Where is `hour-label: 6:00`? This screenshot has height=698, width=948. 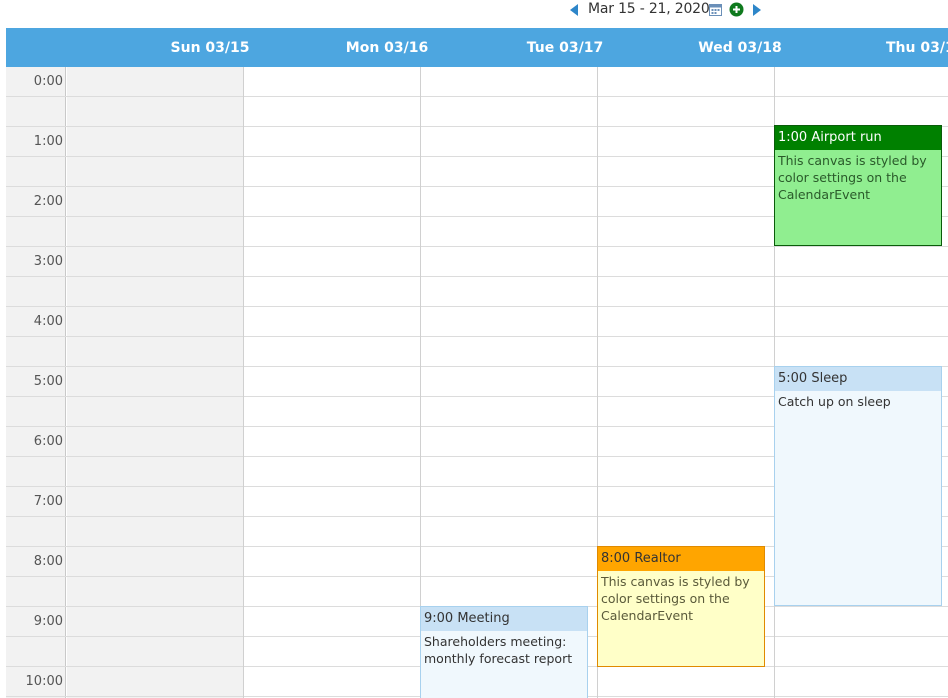 hour-label: 6:00 is located at coordinates (48, 441).